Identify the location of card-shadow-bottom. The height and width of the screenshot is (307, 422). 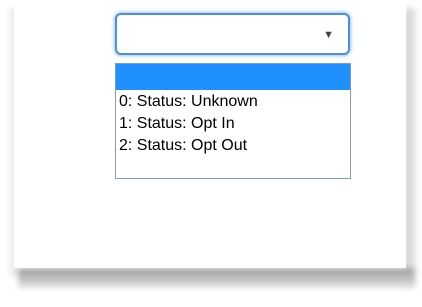
(216, 278).